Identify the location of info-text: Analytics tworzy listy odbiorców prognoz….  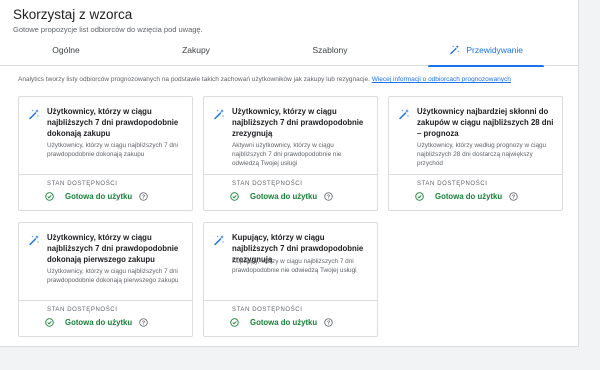
(264, 79).